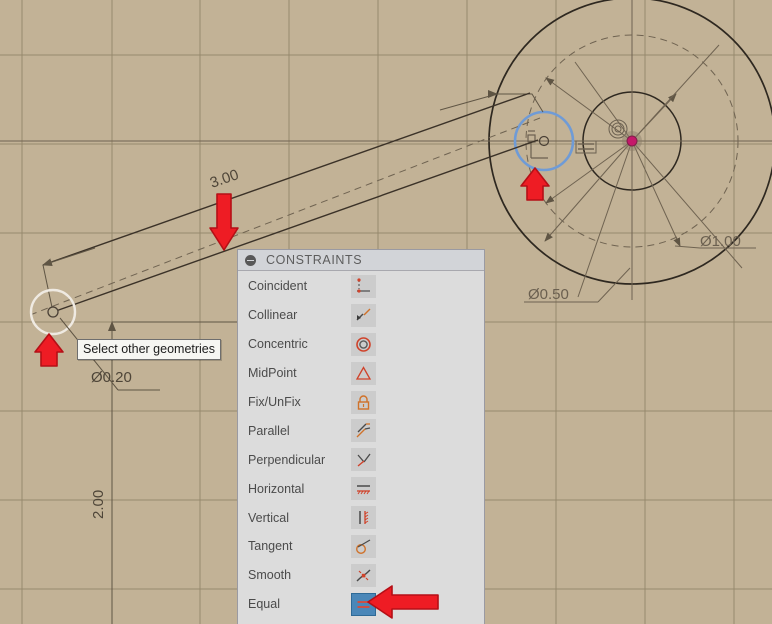 Image resolution: width=772 pixels, height=624 pixels. Describe the element at coordinates (363, 489) in the screenshot. I see `horizontal-icon` at that location.